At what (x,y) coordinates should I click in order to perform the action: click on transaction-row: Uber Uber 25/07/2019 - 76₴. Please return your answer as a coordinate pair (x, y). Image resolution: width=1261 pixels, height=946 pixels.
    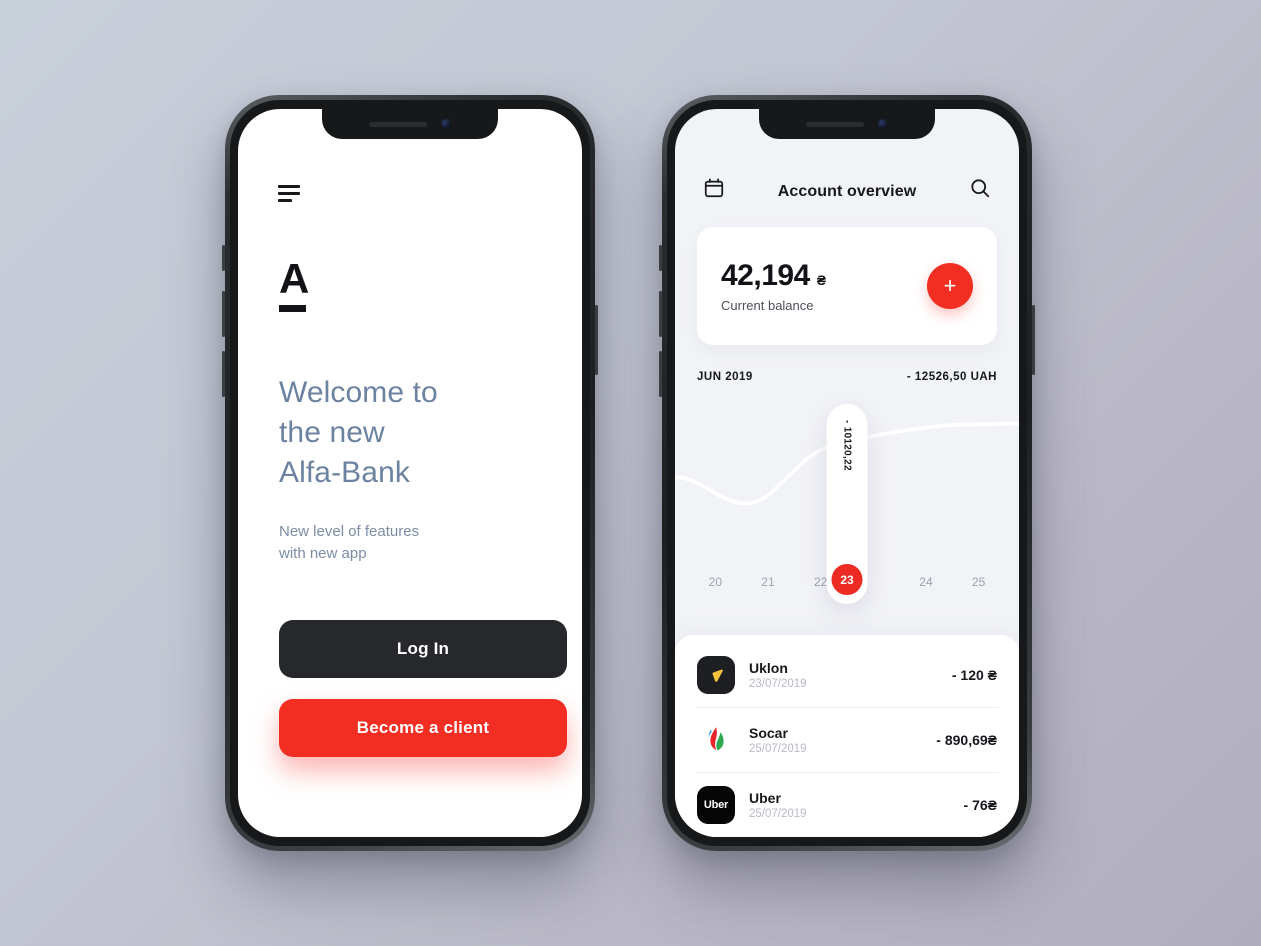
    Looking at the image, I should click on (847, 805).